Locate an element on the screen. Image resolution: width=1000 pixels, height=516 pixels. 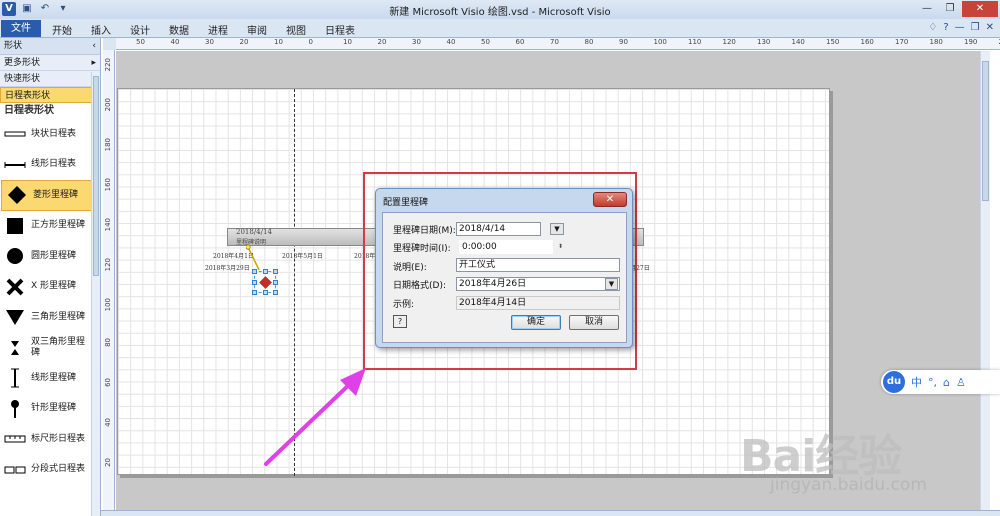
stencil-item-label: 标尺形日程表 is located at coordinates (58, 438).